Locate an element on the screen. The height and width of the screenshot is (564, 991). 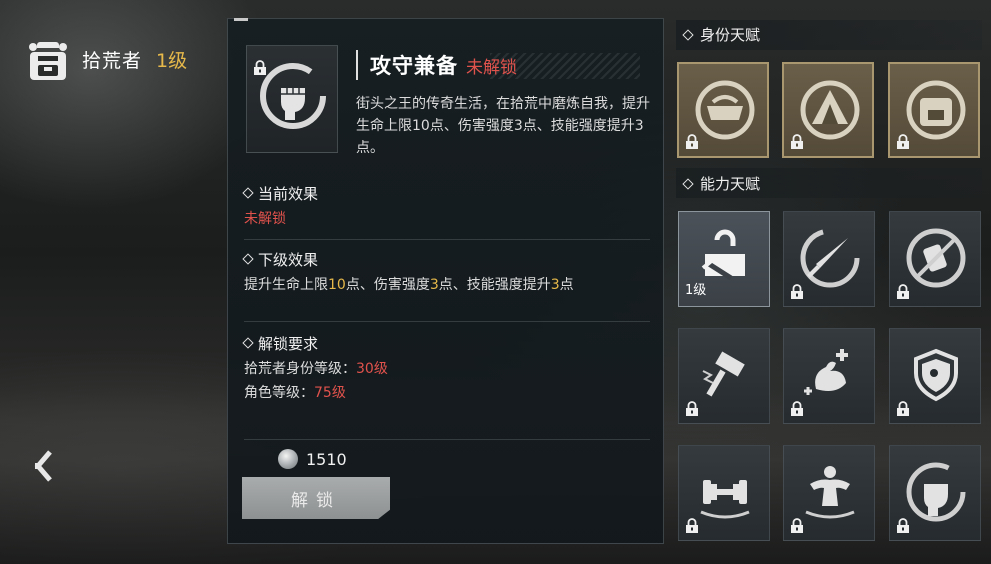
next-effect-text: 提升生命上限10点、伤害强度3点、技能强度提升3点 is located at coordinates (449, 285).